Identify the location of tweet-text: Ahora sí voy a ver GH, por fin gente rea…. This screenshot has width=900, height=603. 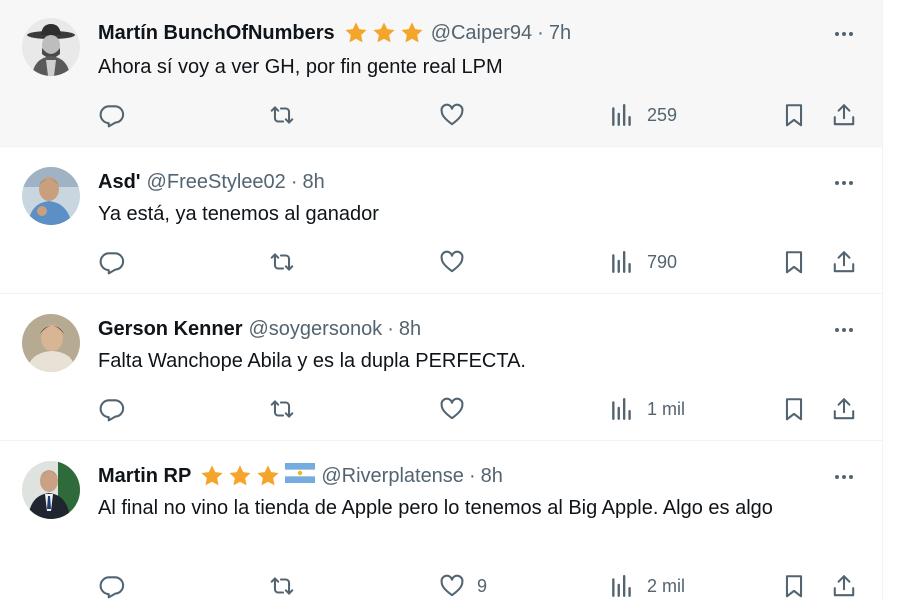
(300, 67).